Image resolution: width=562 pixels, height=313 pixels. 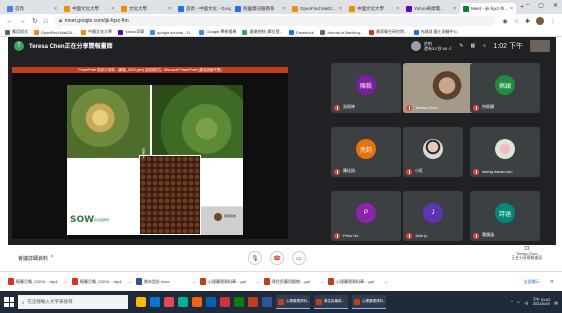 What do you see at coordinates (433, 216) in the screenshot?
I see `participant-tile: J Julie jo` at bounding box center [433, 216].